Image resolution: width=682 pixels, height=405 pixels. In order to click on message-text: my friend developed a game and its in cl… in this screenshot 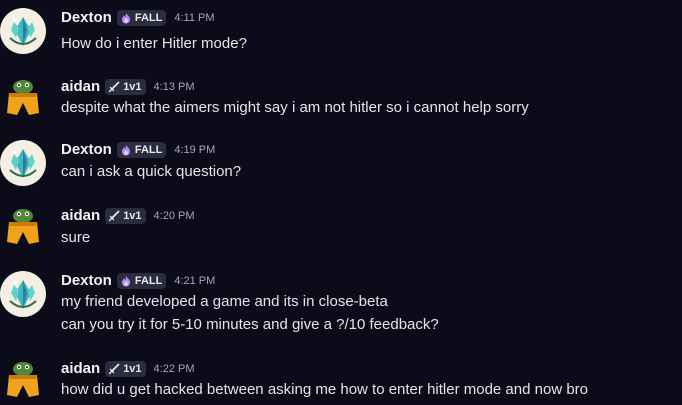, I will do `click(224, 301)`.